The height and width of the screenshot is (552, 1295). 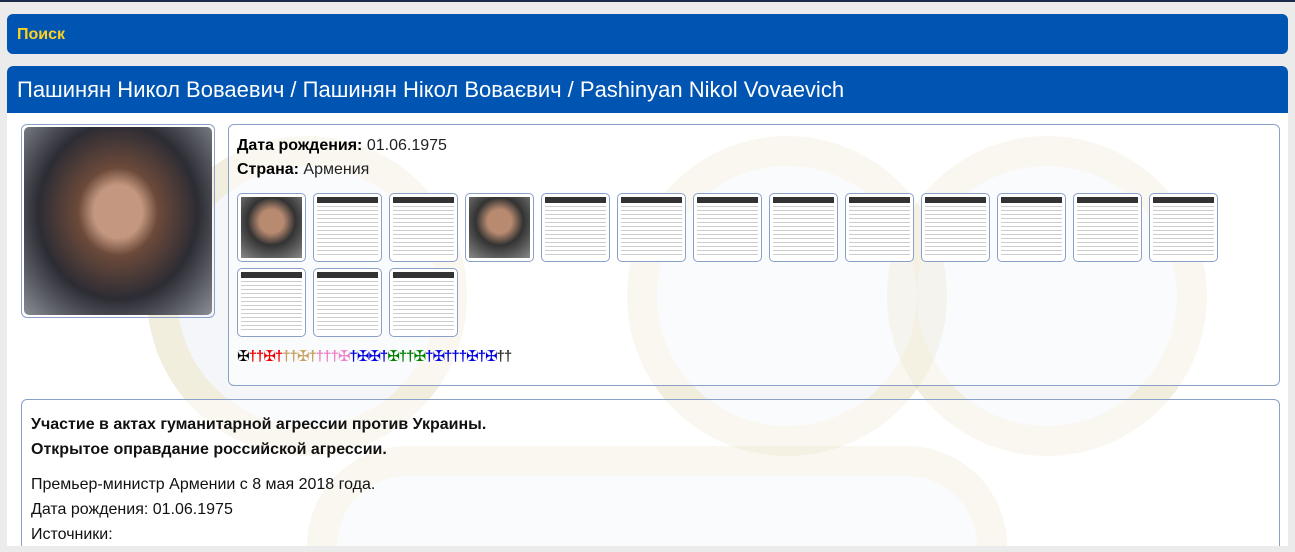 What do you see at coordinates (647, 34) in the screenshot?
I see `search-link: Поиск` at bounding box center [647, 34].